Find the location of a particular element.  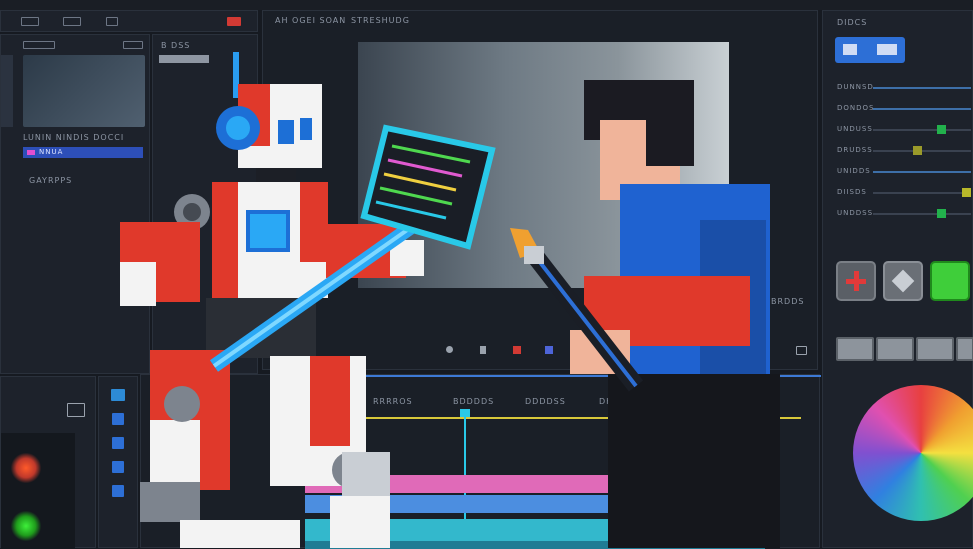

robot-leg-right-red is located at coordinates (330, 401).